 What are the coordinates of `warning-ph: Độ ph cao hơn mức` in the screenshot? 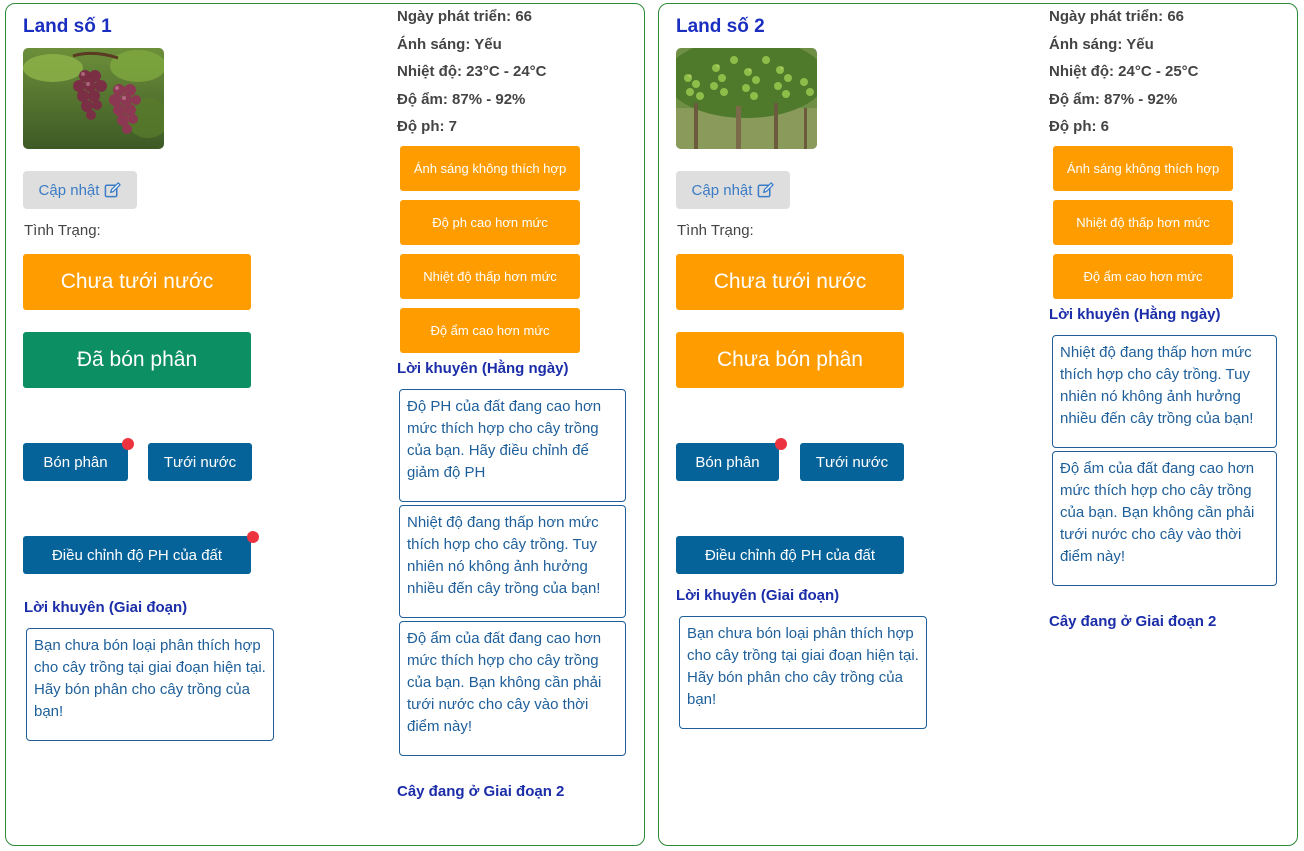 It's located at (490, 222).